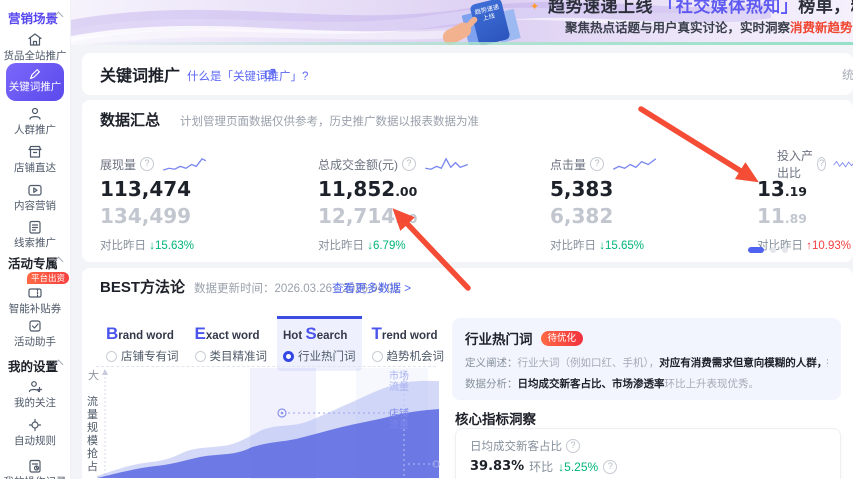 The image size is (853, 479). Describe the element at coordinates (535, 7) in the screenshot. I see `sparkle-icon: ✦` at that location.